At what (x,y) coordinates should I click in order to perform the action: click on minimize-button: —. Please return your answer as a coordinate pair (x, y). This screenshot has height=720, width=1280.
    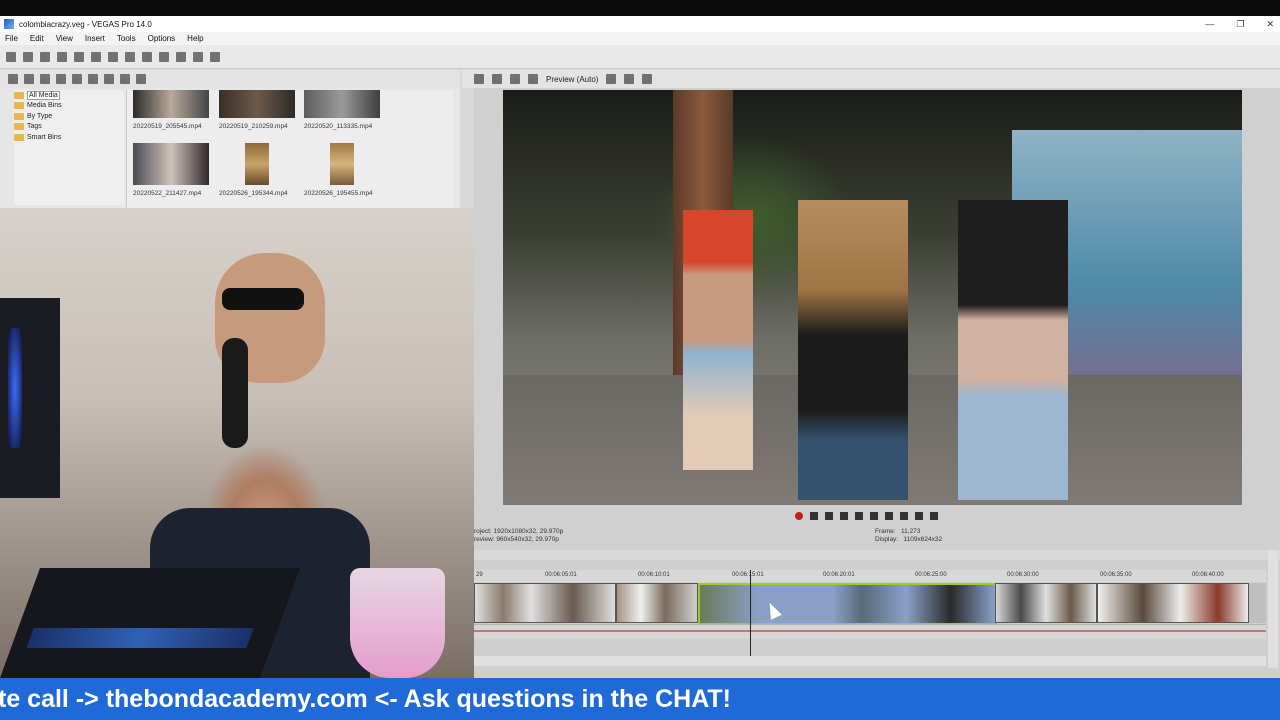
    Looking at the image, I should click on (1209, 24).